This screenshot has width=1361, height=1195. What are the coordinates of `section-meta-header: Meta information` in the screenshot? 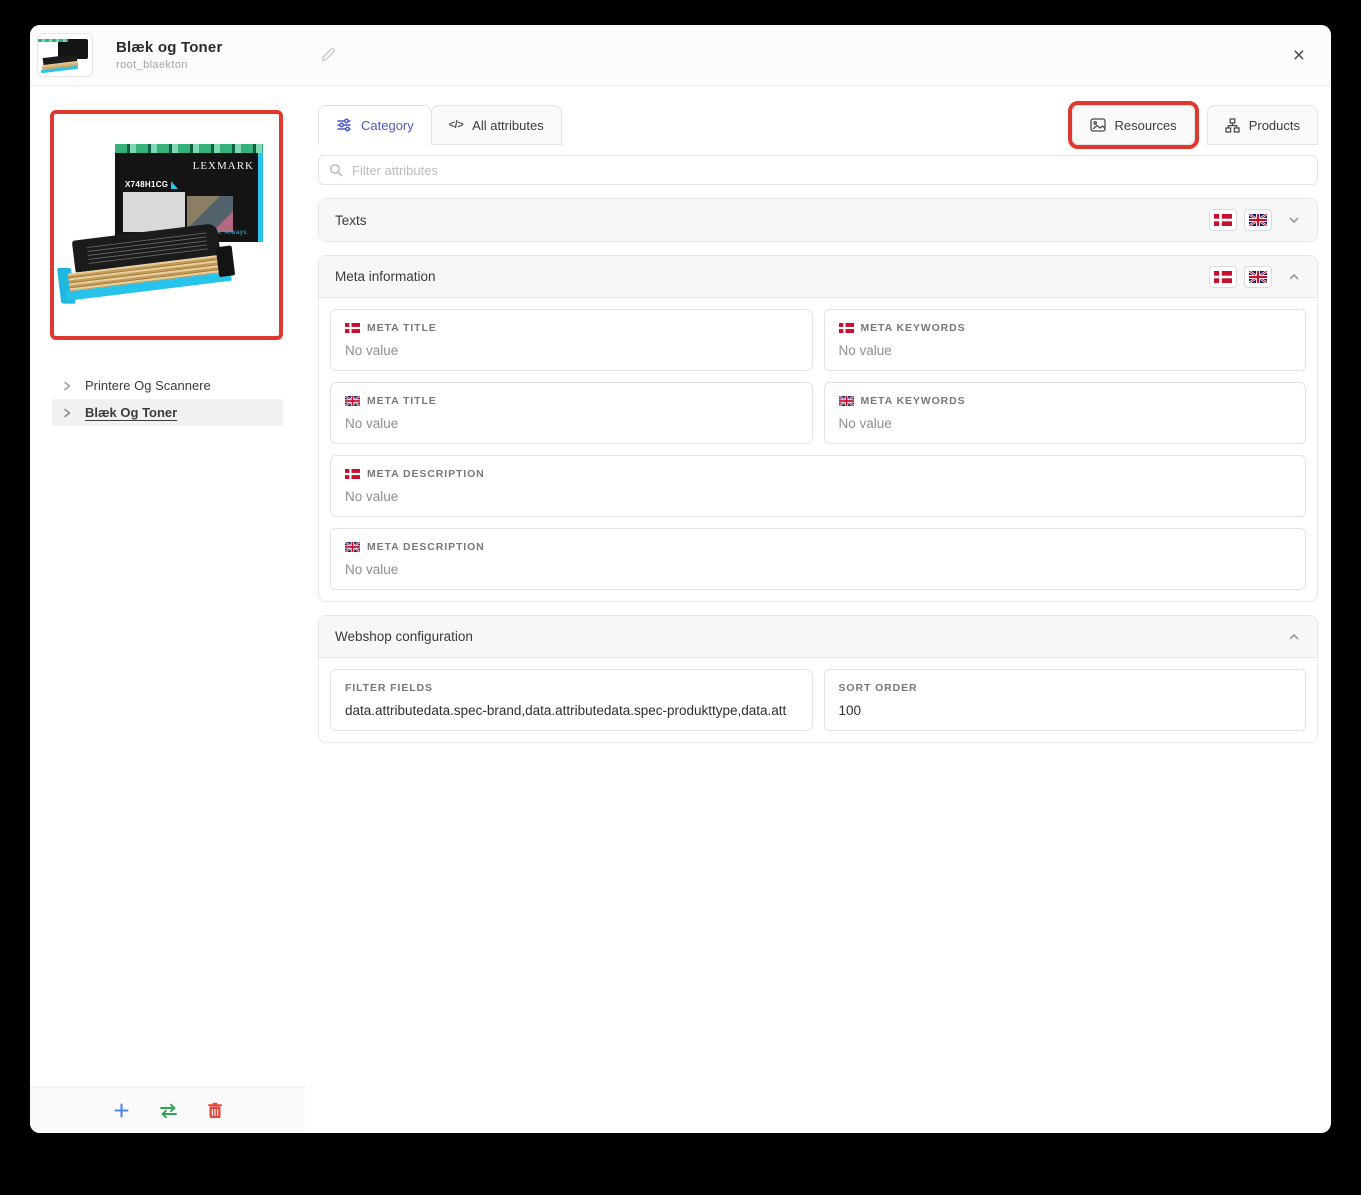 It's located at (818, 277).